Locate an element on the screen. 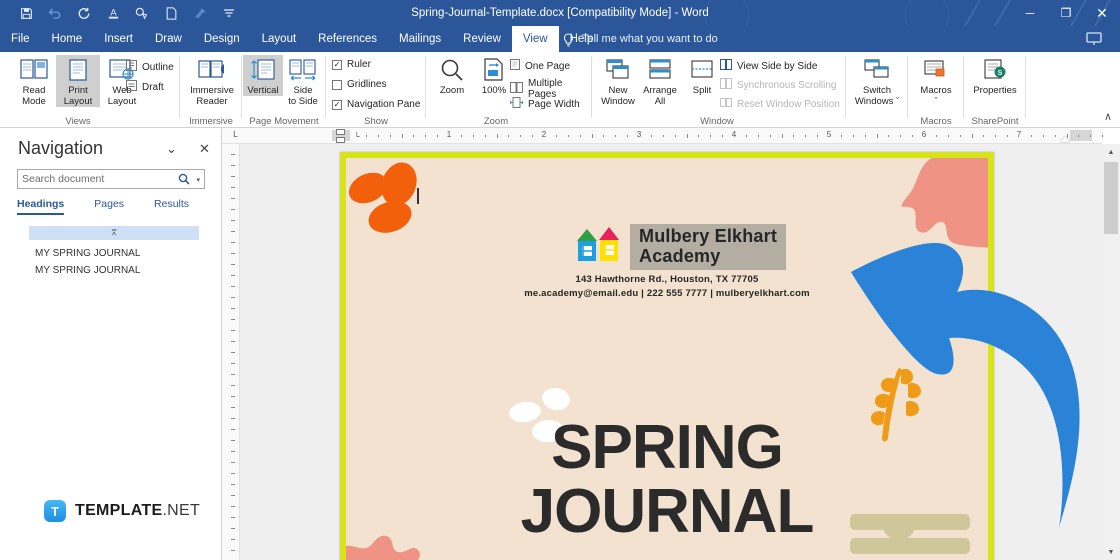 Image resolution: width=1120 pixels, height=560 pixels. tab-insert: Insert is located at coordinates (118, 39).